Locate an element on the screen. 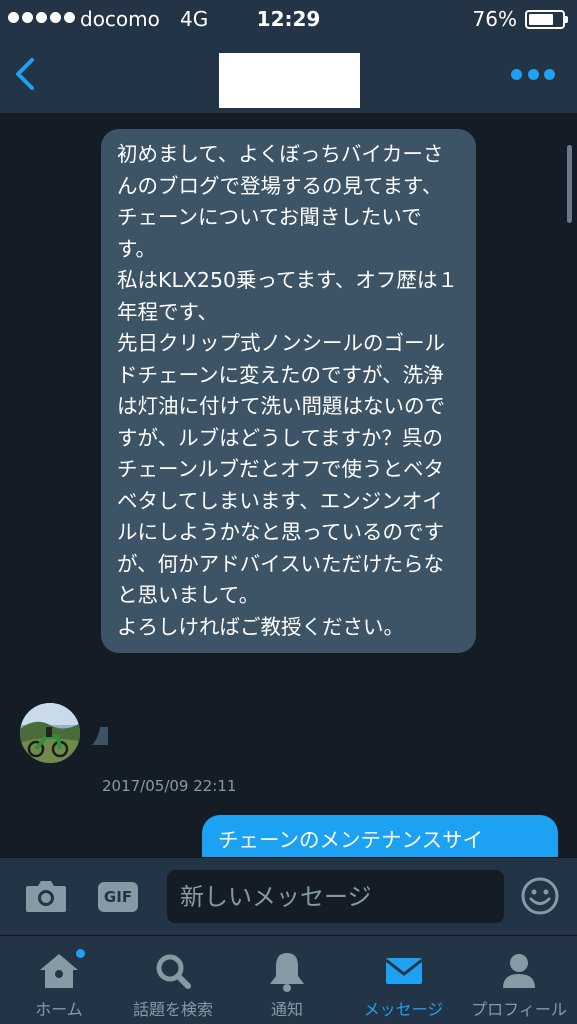 This screenshot has width=577, height=1024. tab-bar: ホーム 話題を検索 通知 メッセージ プロフィール is located at coordinates (288, 979).